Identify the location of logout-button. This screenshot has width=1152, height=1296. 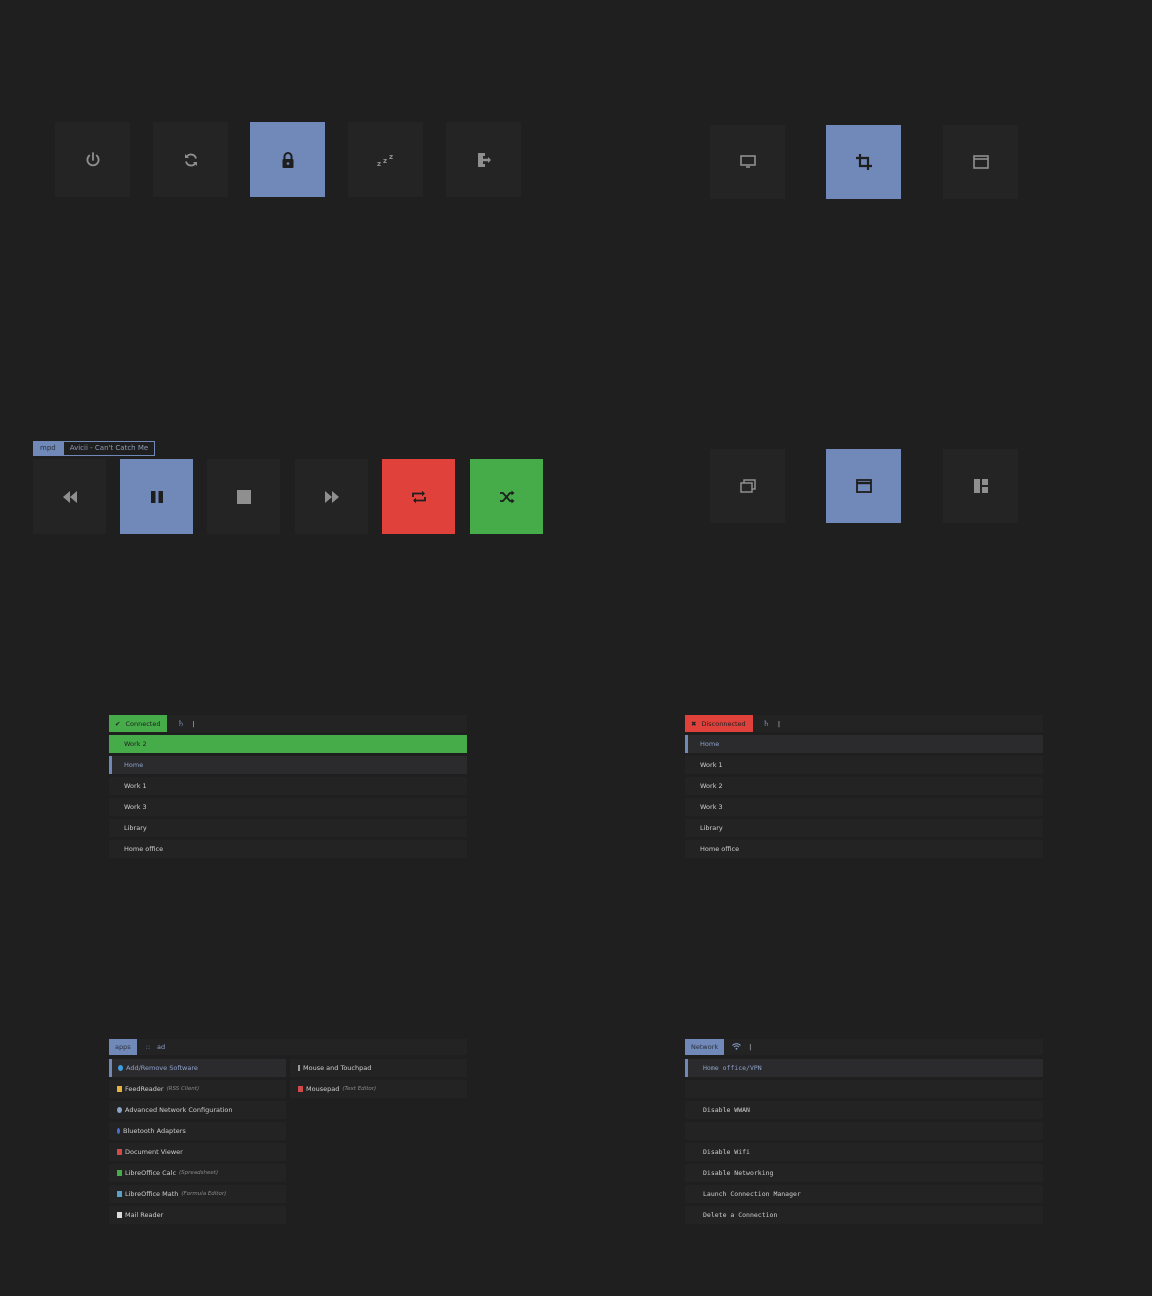
(483, 159).